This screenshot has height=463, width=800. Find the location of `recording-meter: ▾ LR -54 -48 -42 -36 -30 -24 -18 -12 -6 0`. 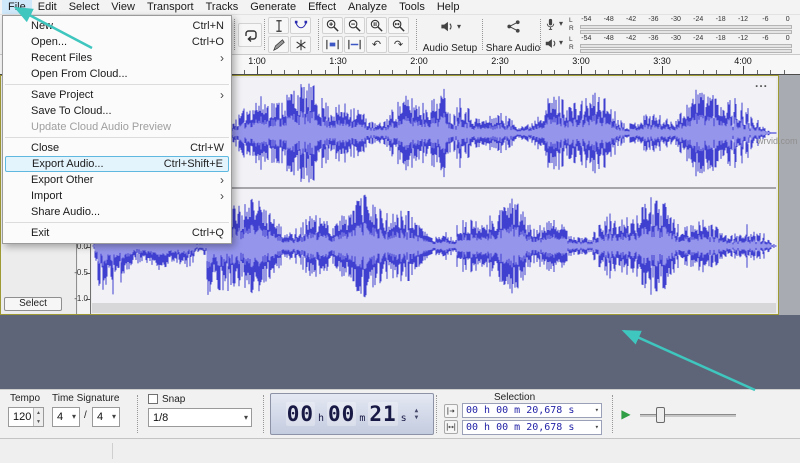

recording-meter: ▾ LR -54 -48 -42 -36 -30 -24 -18 -12 -6 0 is located at coordinates (669, 25).